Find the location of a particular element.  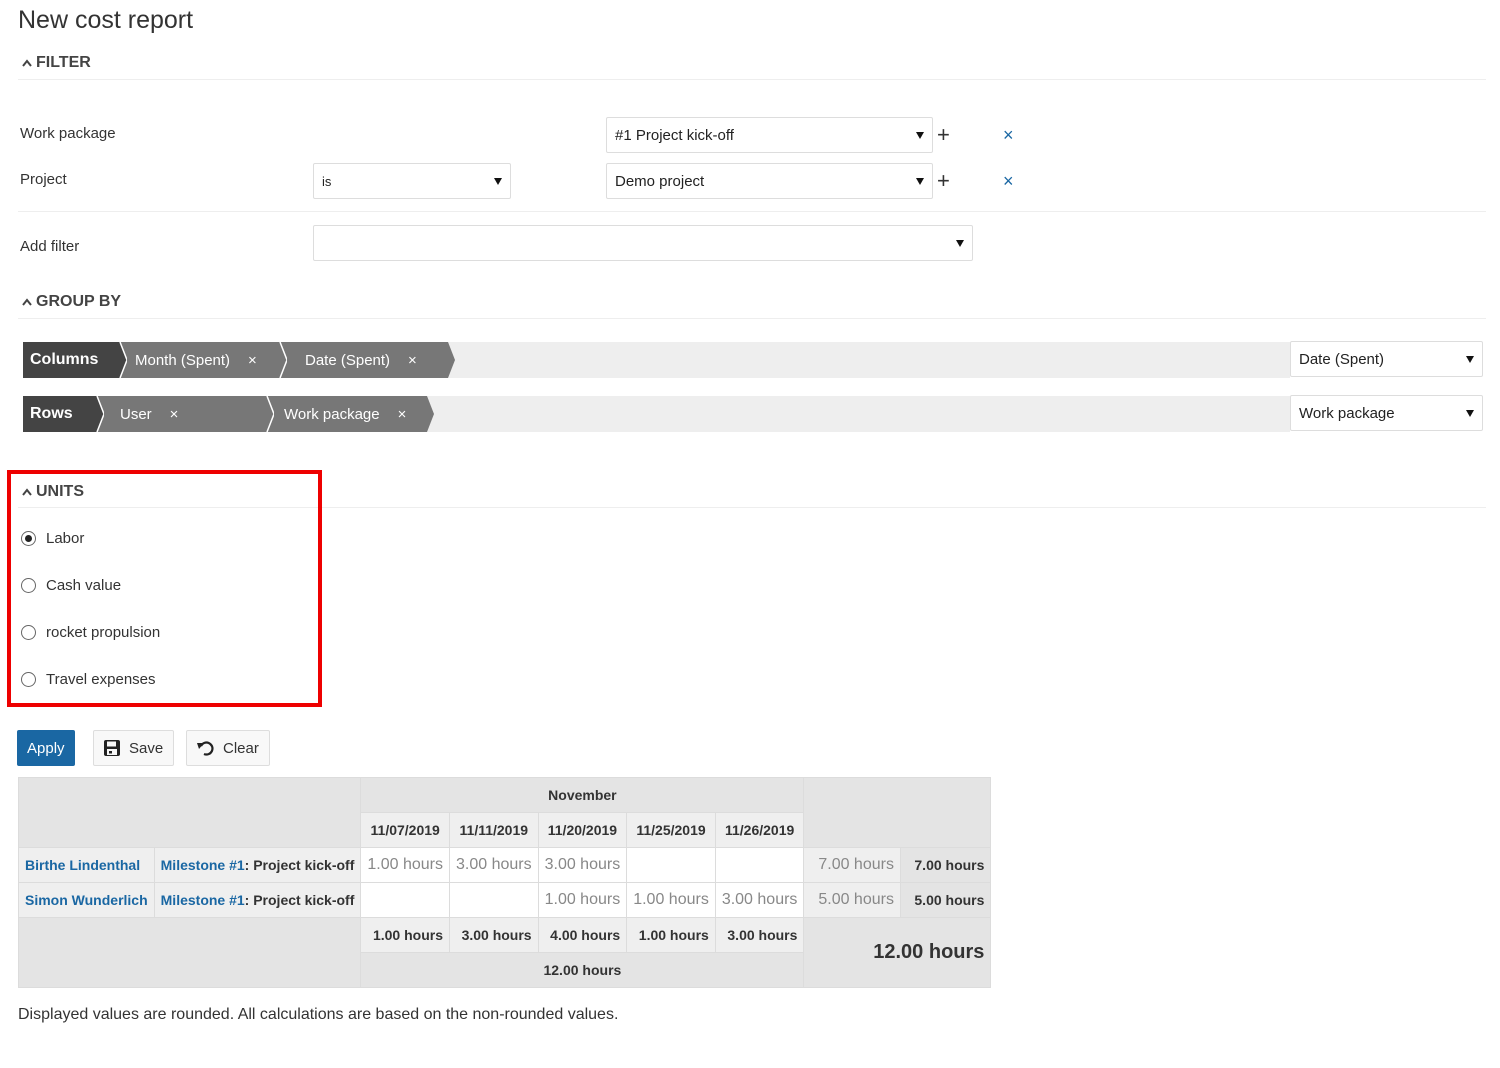

button-label: Apply is located at coordinates (46, 748).